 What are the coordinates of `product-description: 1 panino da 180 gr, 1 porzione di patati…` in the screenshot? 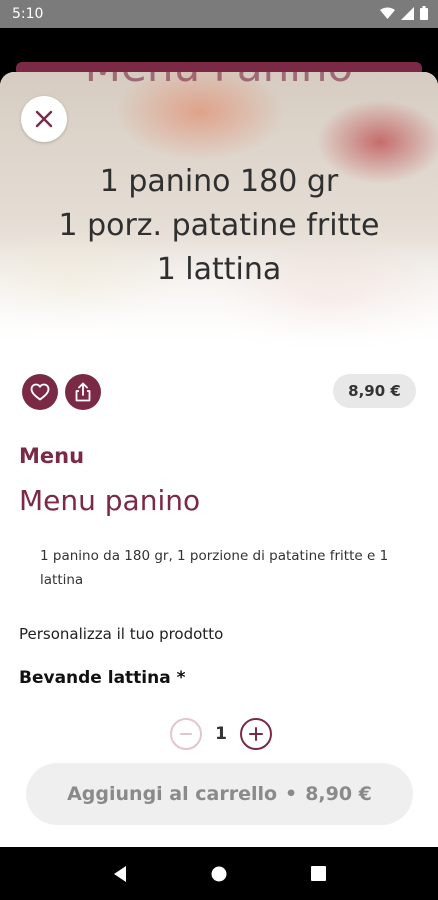 It's located at (214, 568).